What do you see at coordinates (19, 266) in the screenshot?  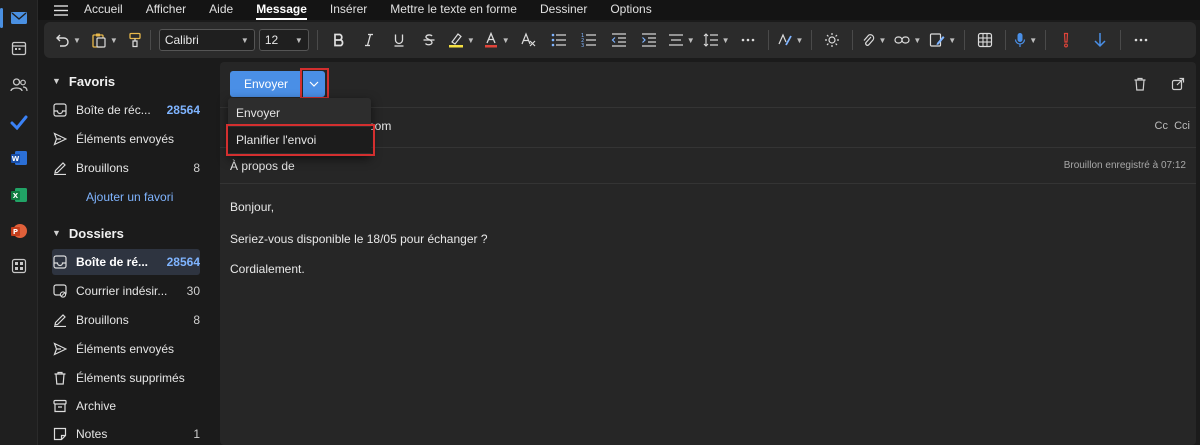 I see `apps-grid-icon` at bounding box center [19, 266].